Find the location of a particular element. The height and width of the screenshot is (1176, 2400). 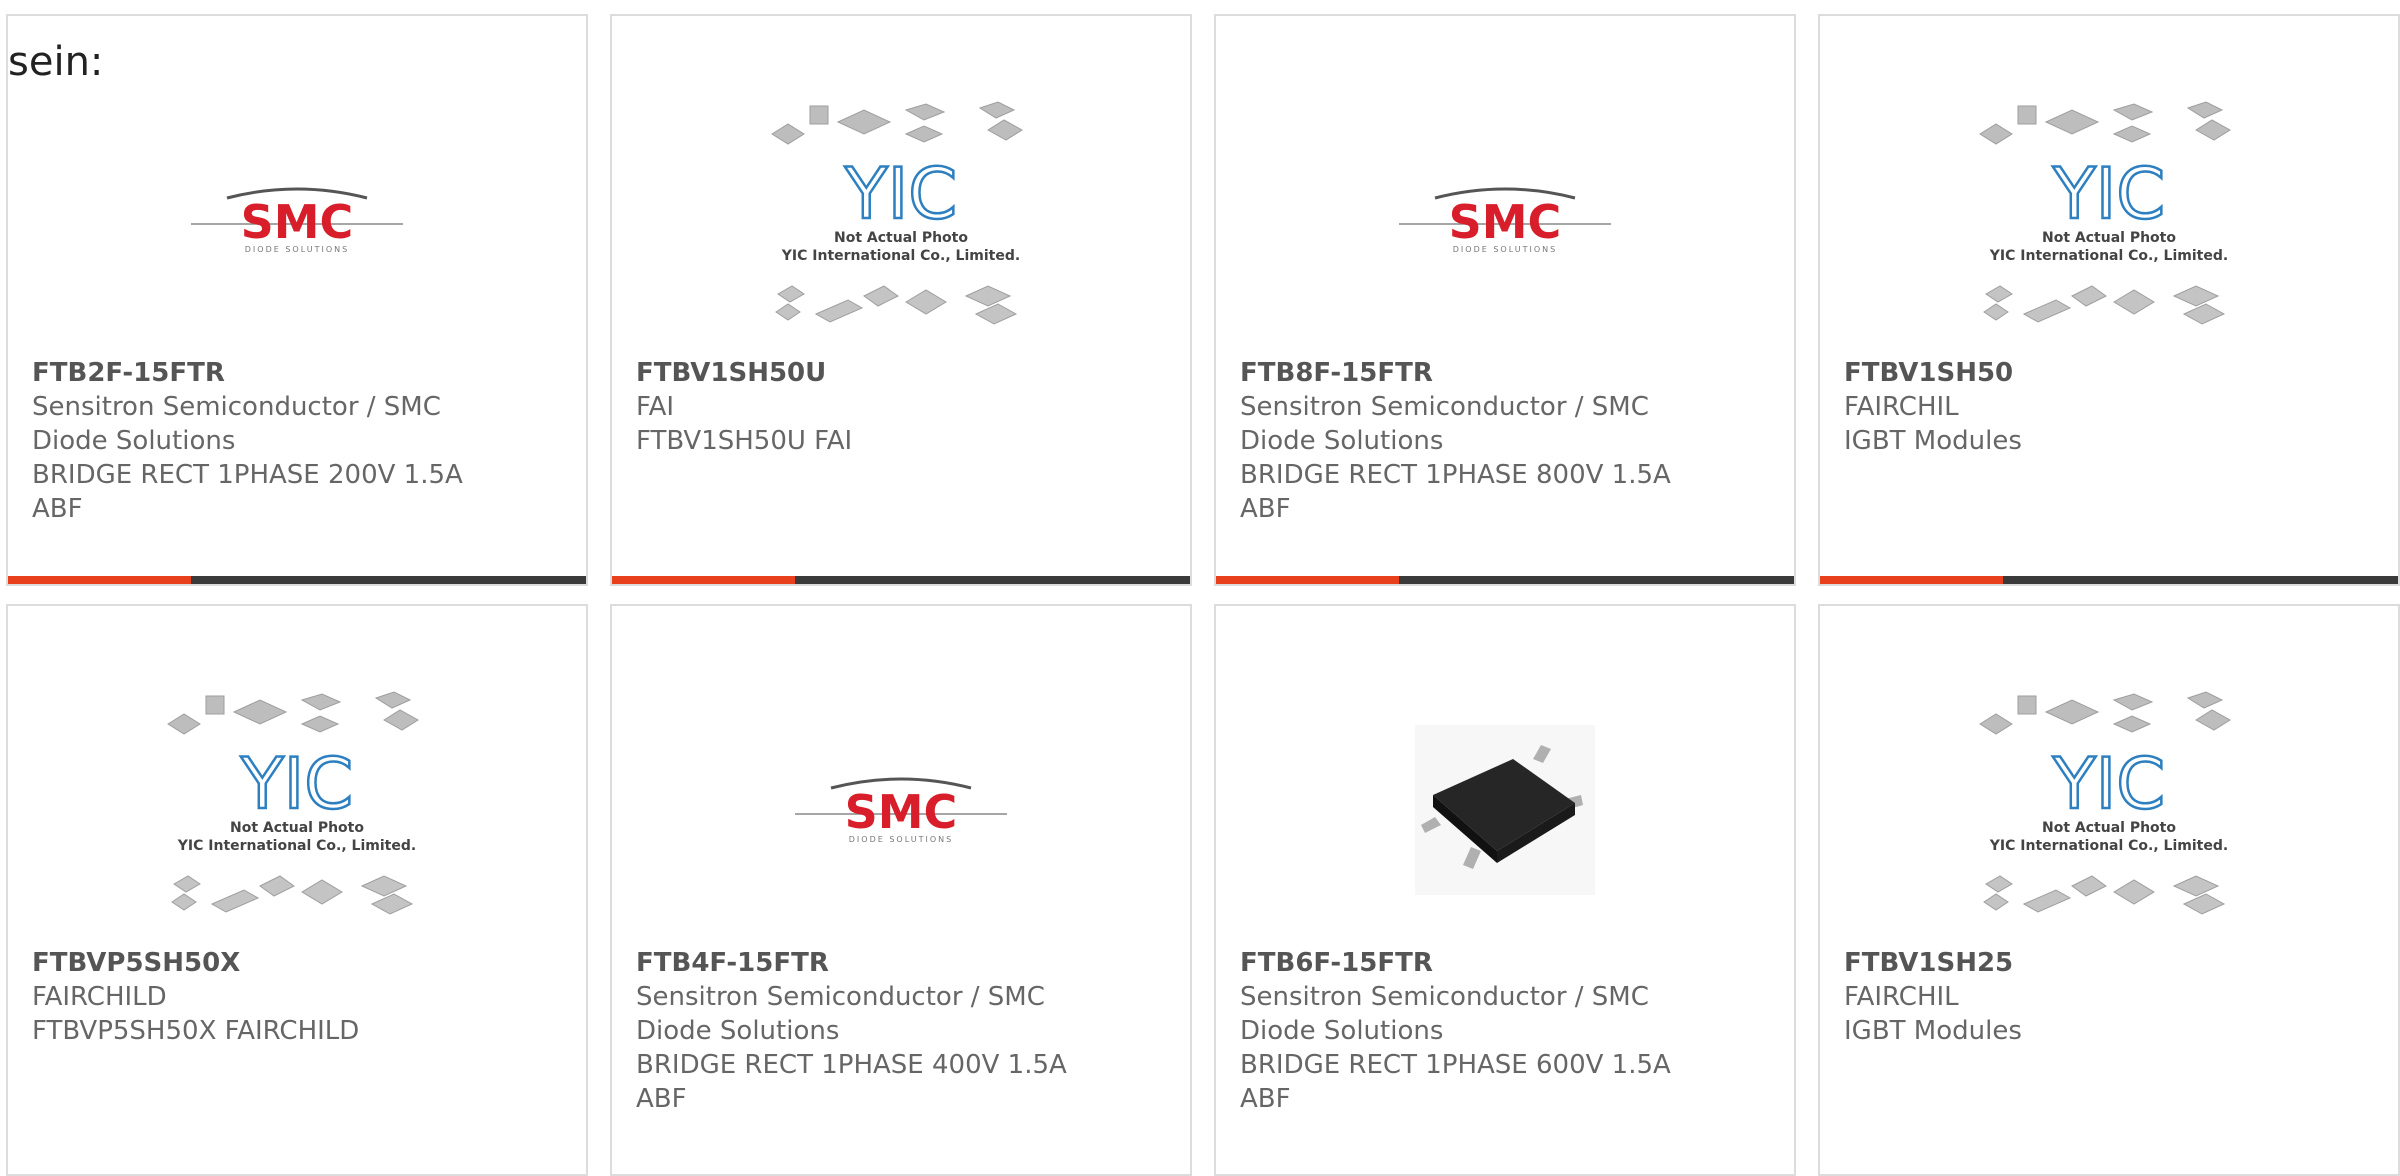

product-detail-line: BRIDGE RECT 1PHASE 800V 1.5A is located at coordinates (1455, 475).